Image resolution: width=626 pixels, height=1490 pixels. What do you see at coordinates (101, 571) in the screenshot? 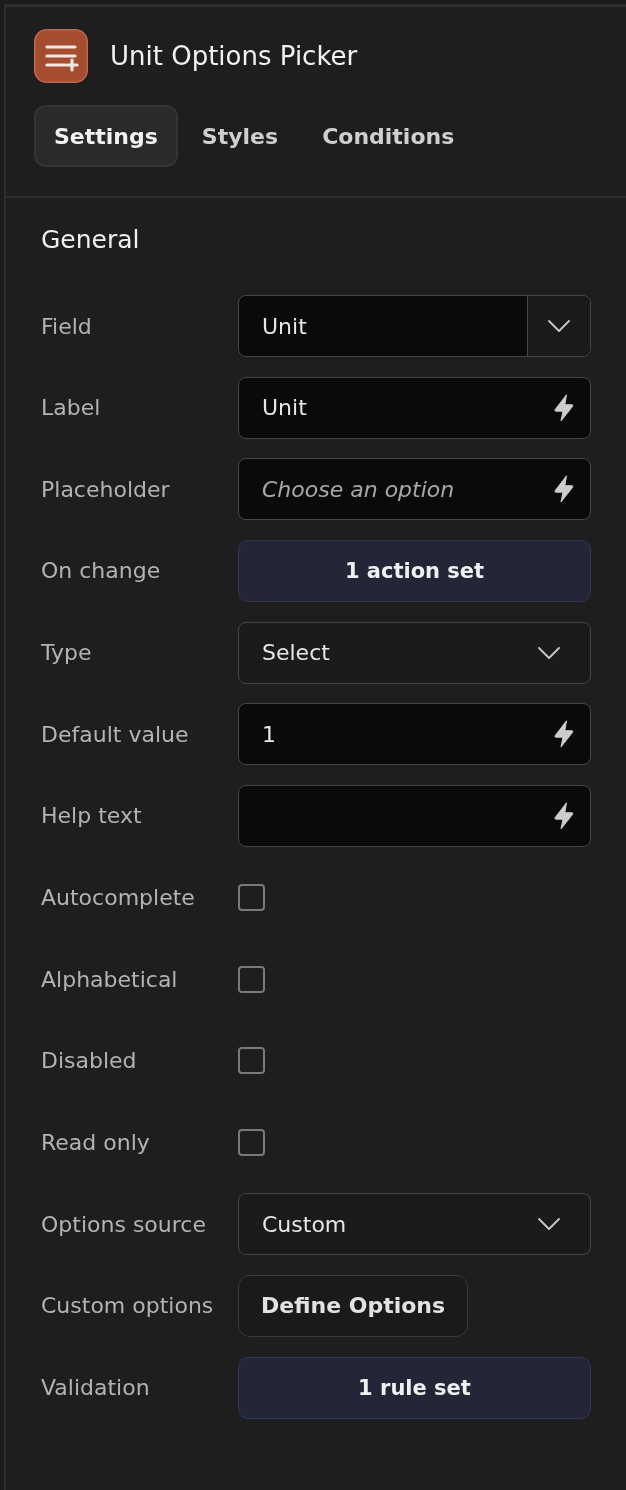
I see `setting-label: On change` at bounding box center [101, 571].